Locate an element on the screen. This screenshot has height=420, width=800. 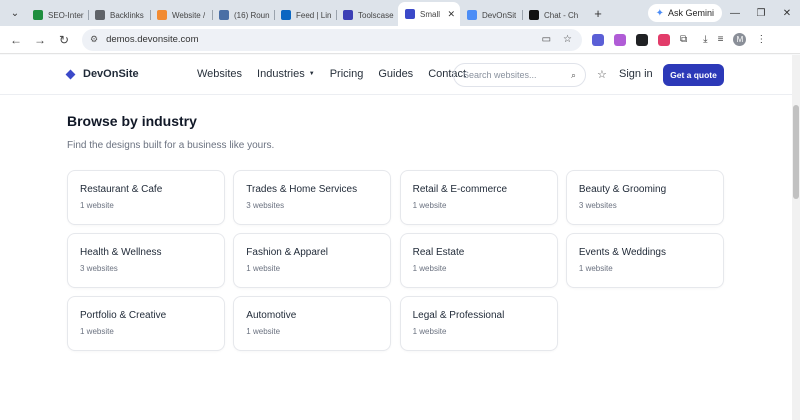
browser-tab: Backlinks is located at coordinates (119, 15).